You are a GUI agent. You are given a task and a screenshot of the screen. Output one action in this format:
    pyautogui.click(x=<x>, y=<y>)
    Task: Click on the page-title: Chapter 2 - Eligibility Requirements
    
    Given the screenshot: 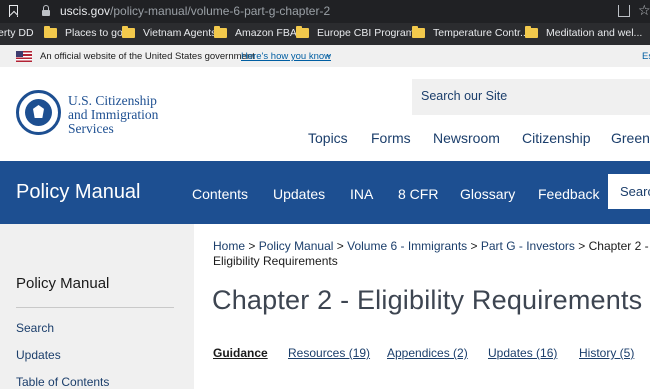 What is the action you would take?
    pyautogui.click(x=427, y=300)
    